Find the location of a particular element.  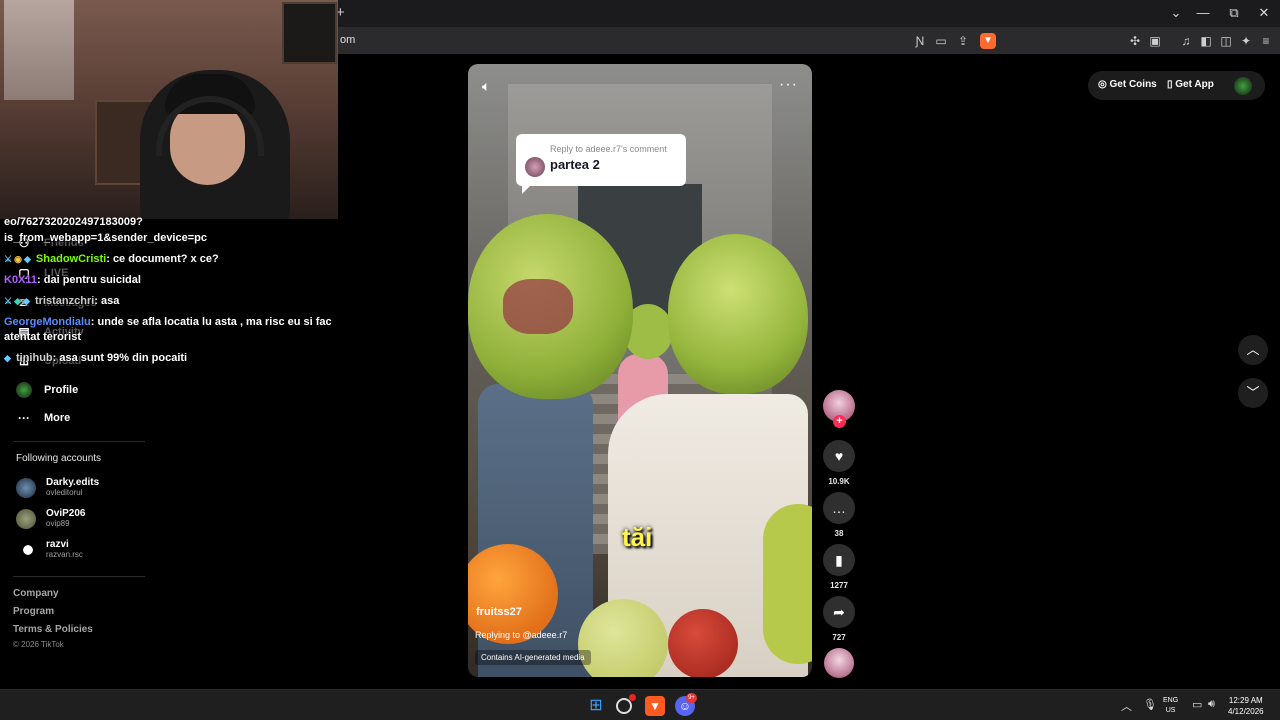

clock-time: 12:29 AM is located at coordinates (1245, 700).